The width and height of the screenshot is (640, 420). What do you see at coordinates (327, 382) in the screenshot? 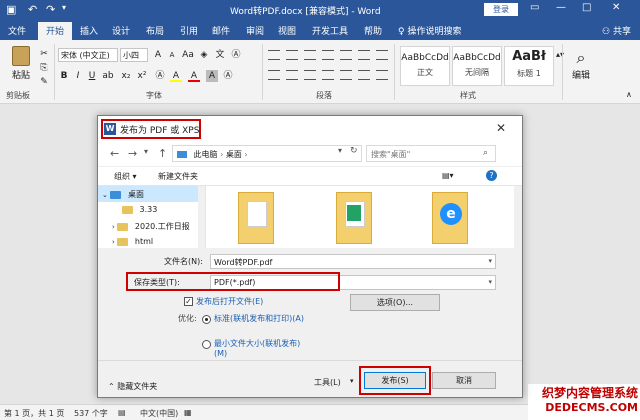
I see `tools-button: 工具(L)` at bounding box center [327, 382].